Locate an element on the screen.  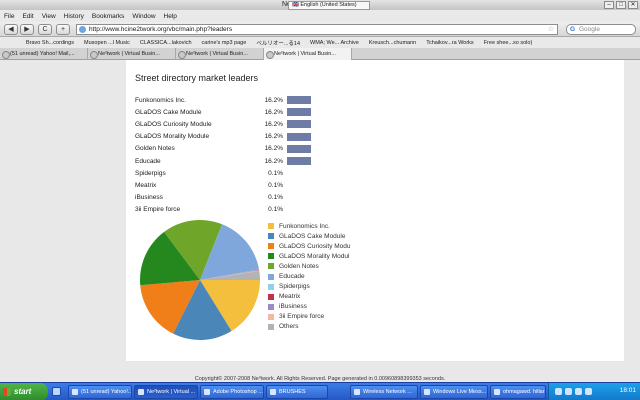
language-selector: 🇬🇧 English (United States) is located at coordinates (329, 5).